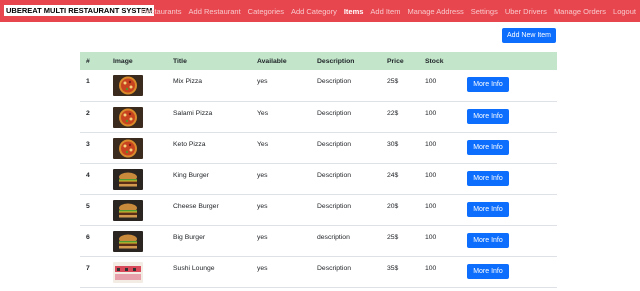 The width and height of the screenshot is (640, 291). I want to click on nav-link-logout: Logout, so click(624, 11).